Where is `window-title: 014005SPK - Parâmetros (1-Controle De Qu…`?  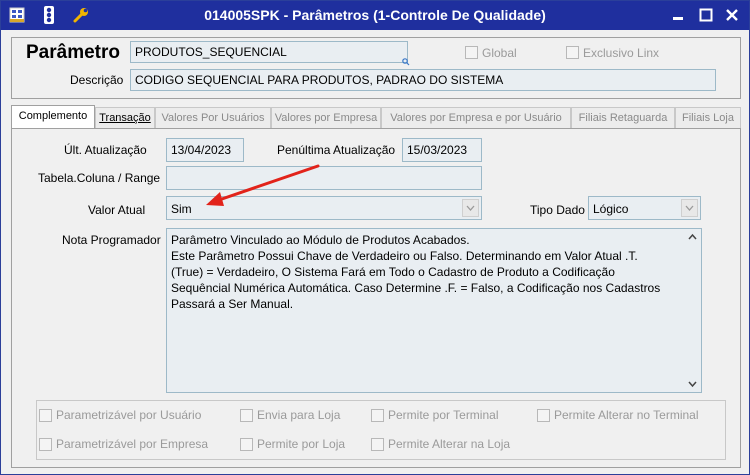 window-title: 014005SPK - Parâmetros (1-Controle De Qu… is located at coordinates (375, 15).